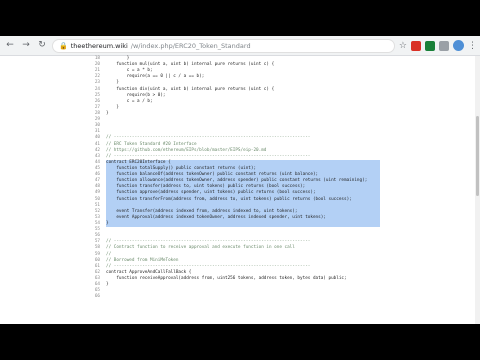 This screenshot has width=480, height=360. Describe the element at coordinates (403, 46) in the screenshot. I see `bookmark-star-icon: ☆` at that location.